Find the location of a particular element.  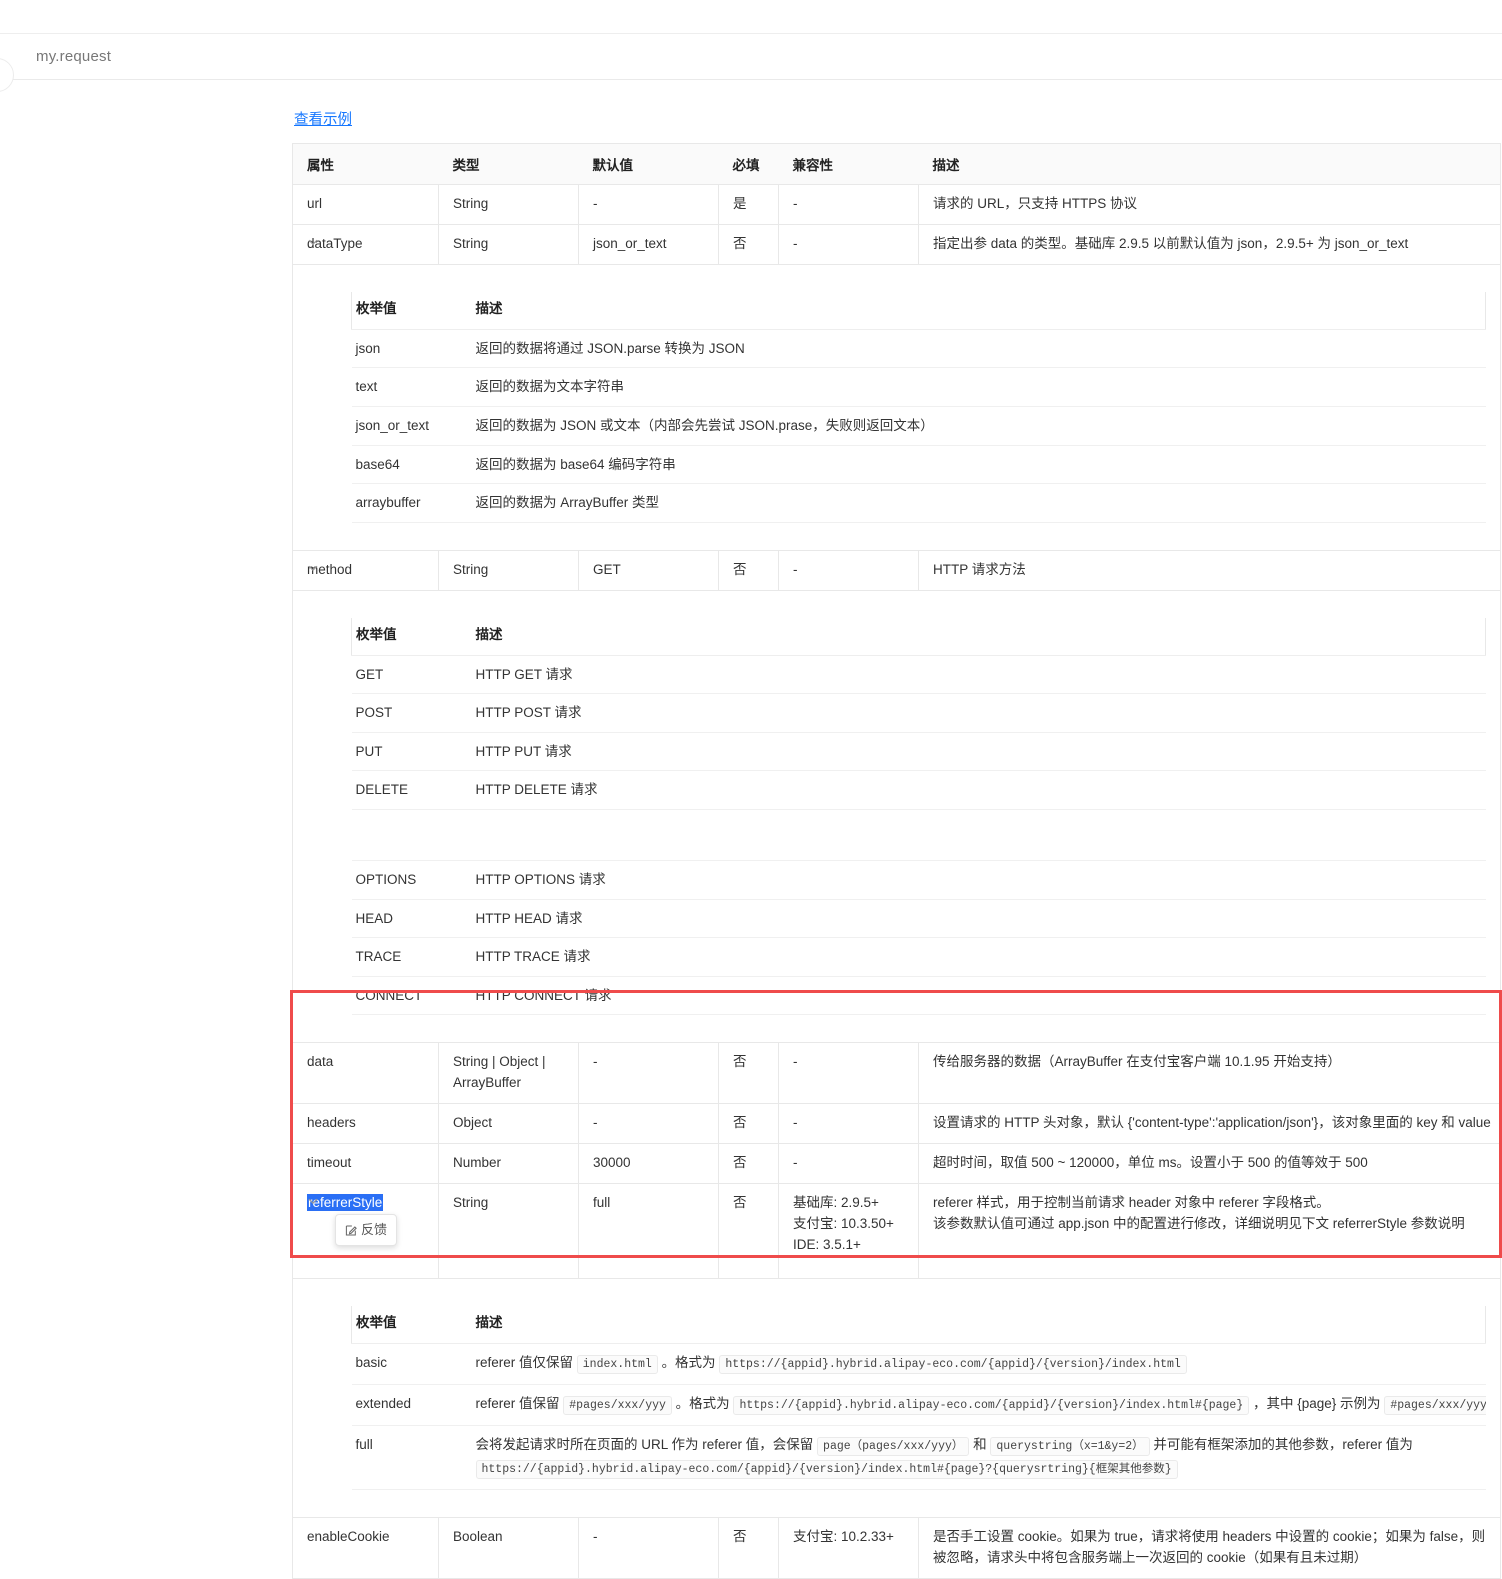

cell-compat-datatype: - is located at coordinates (848, 244).